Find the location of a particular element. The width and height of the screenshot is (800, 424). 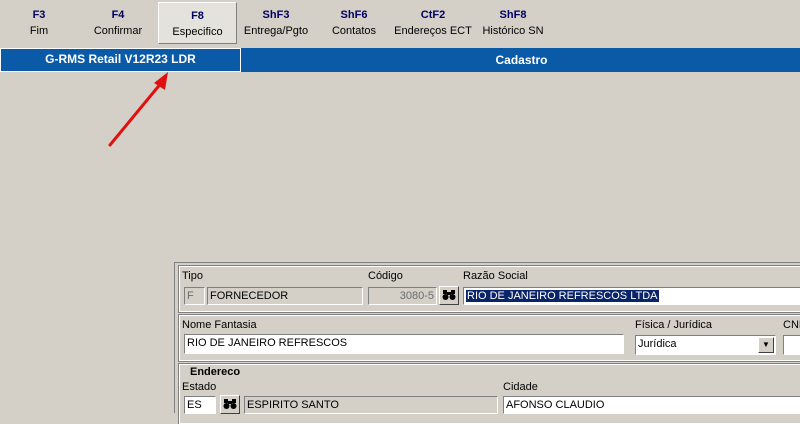

razao-social-field: RIO DE JANEIRO REFRESCOS LTDA is located at coordinates (631, 296).